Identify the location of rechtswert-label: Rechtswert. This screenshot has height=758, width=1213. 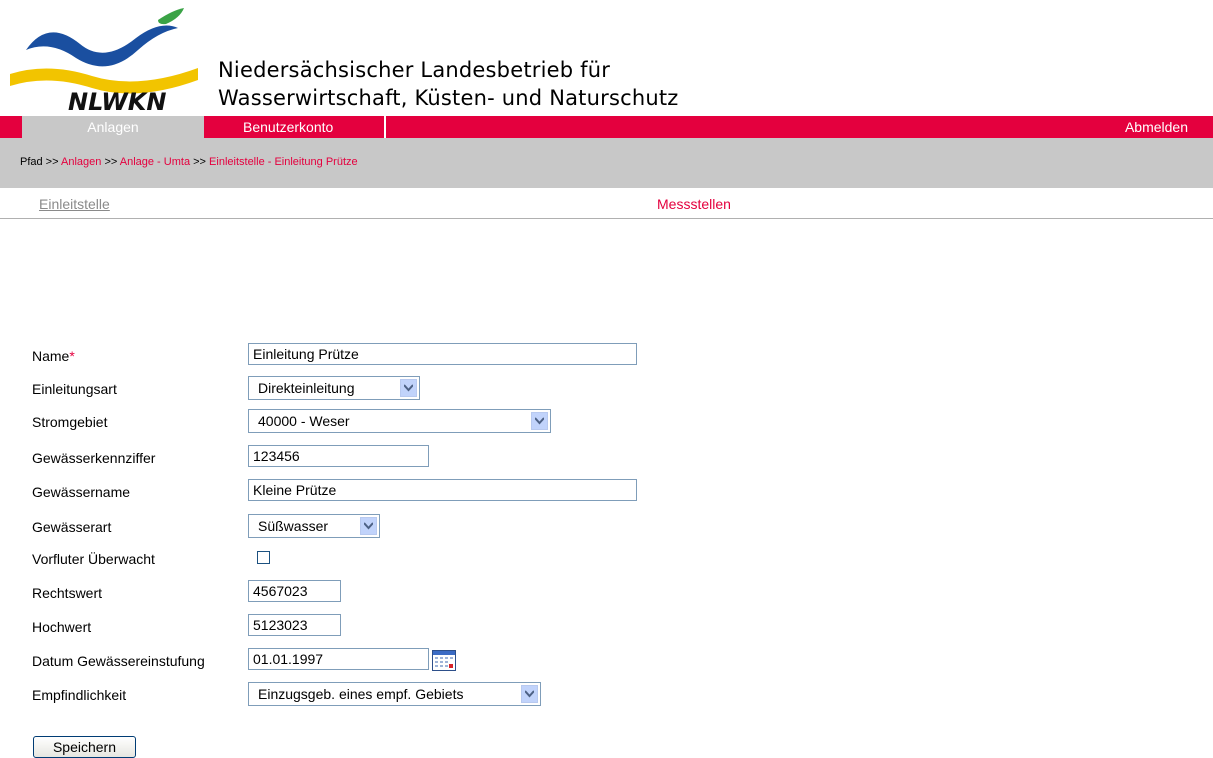
(67, 593).